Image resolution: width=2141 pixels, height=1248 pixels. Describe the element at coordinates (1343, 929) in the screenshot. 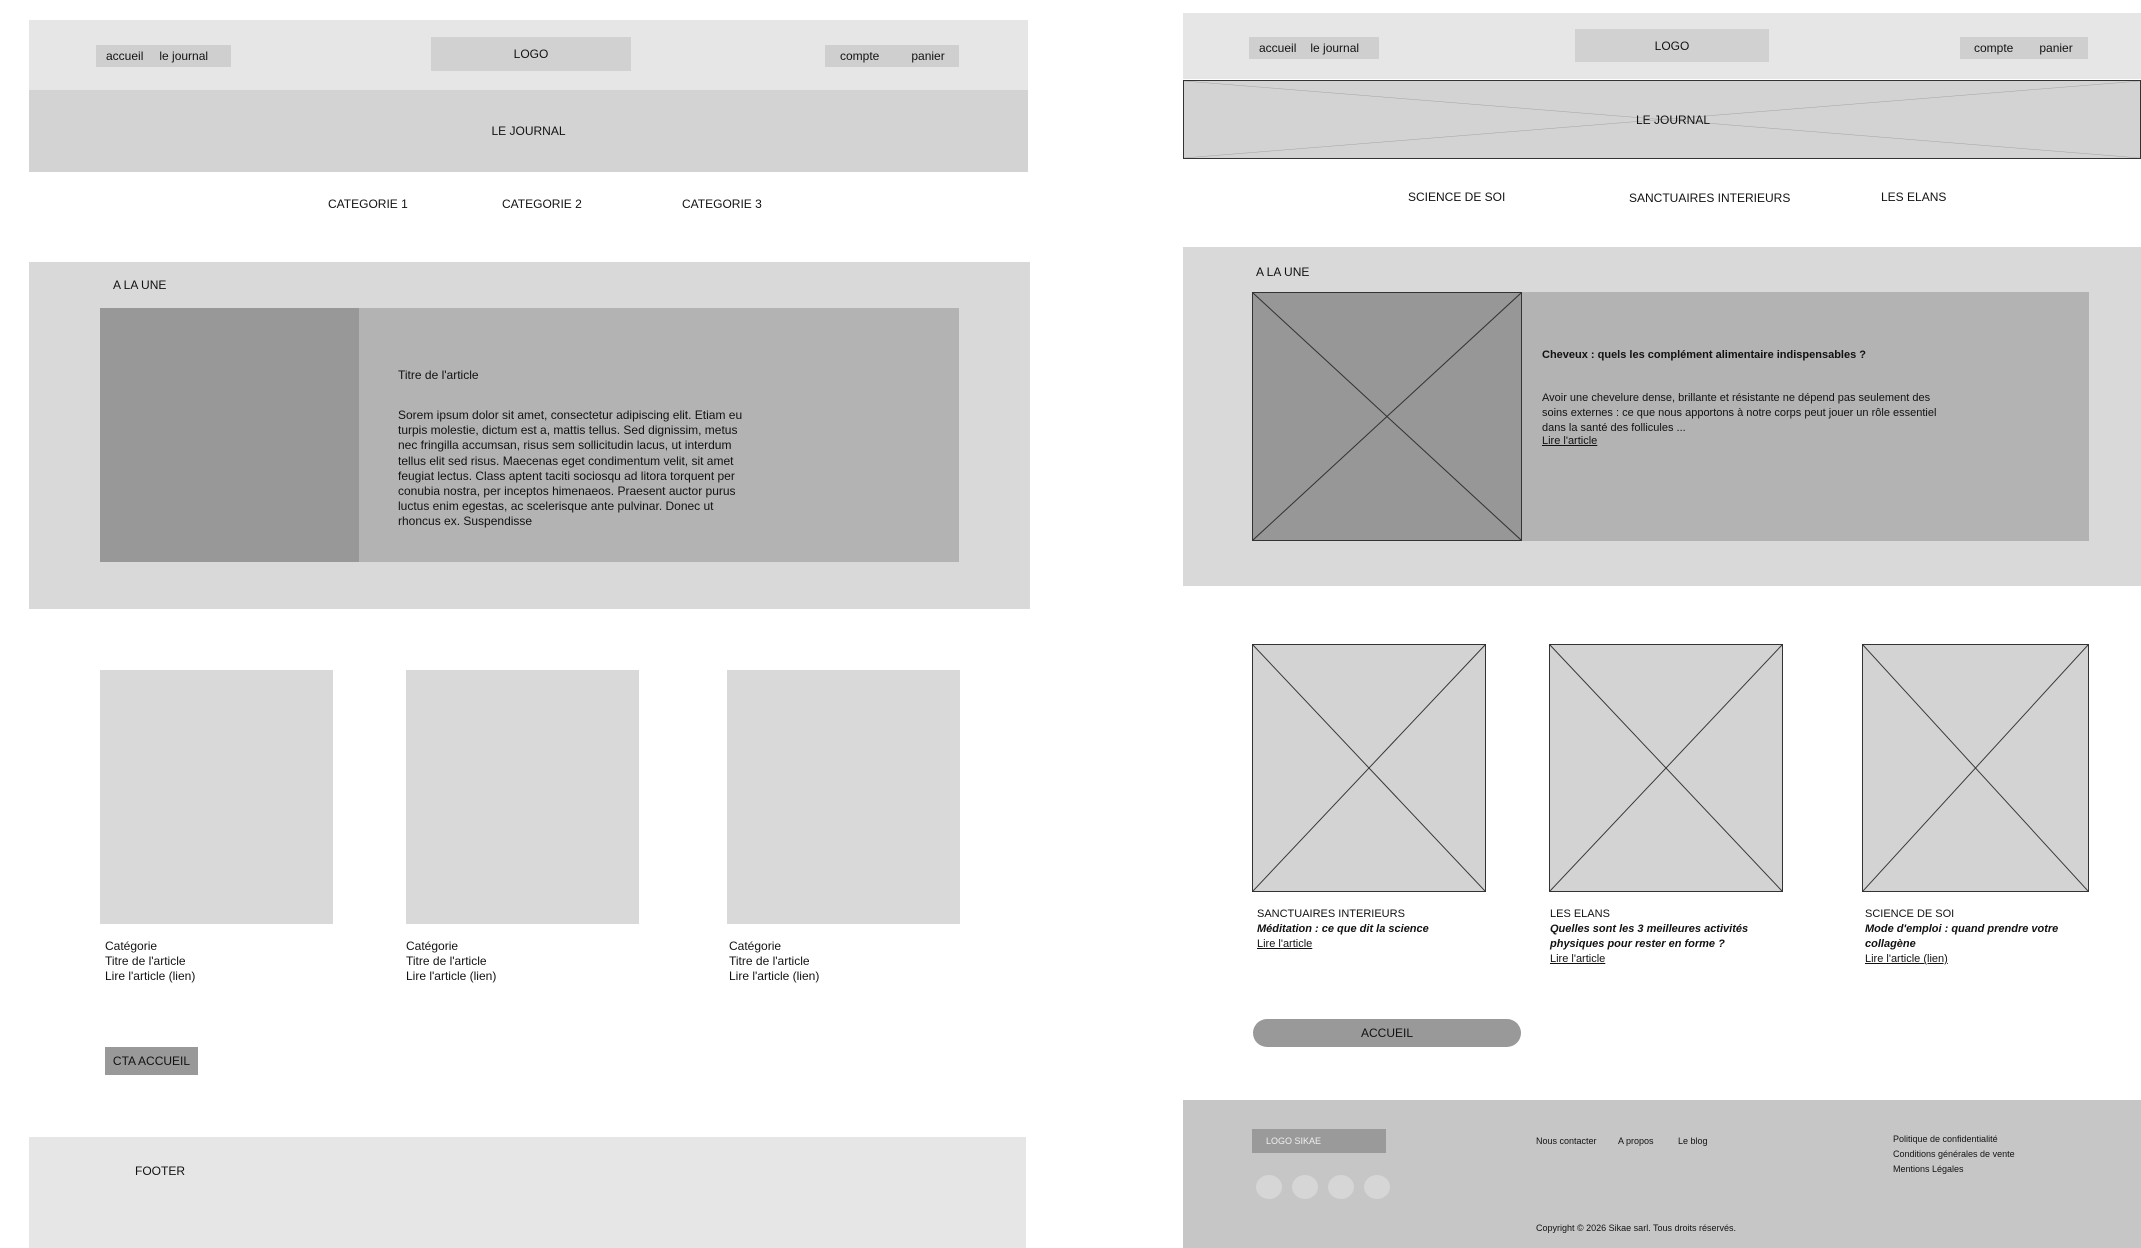

I see `card-title: Méditation : ce que dit la science` at that location.